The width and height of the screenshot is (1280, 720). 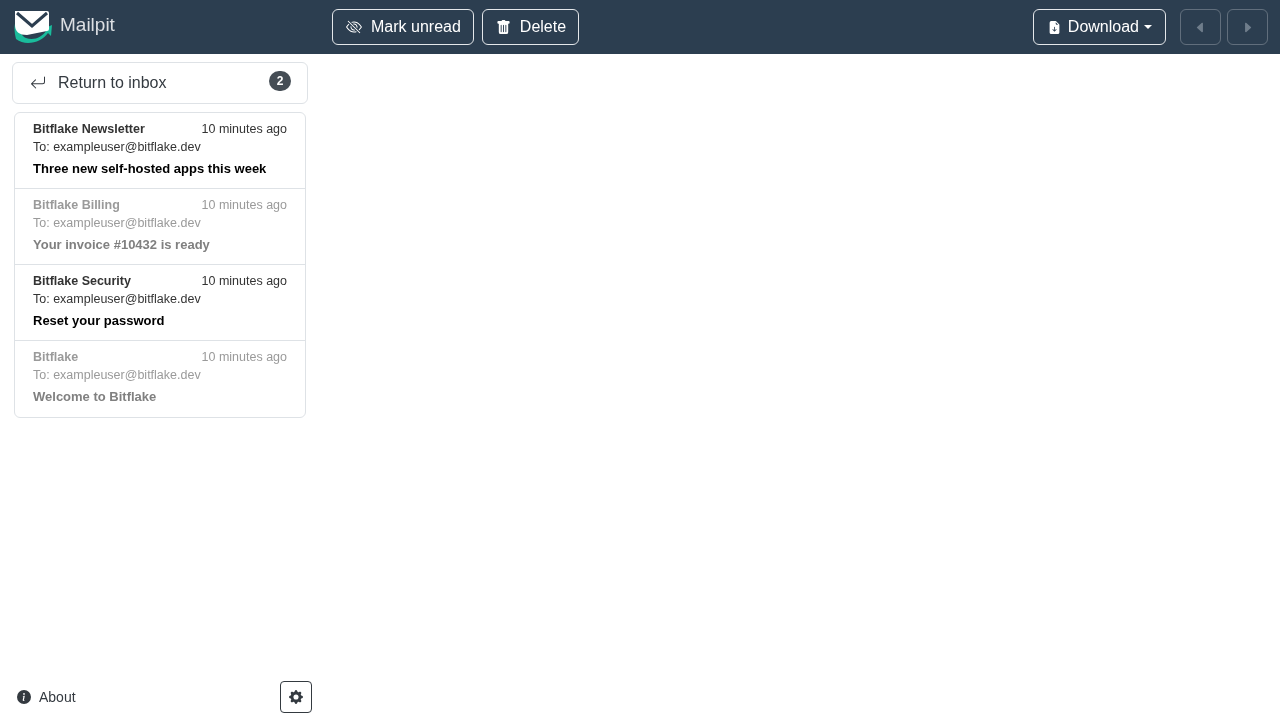 I want to click on sender-name: Bitflake Billing, so click(x=76, y=205).